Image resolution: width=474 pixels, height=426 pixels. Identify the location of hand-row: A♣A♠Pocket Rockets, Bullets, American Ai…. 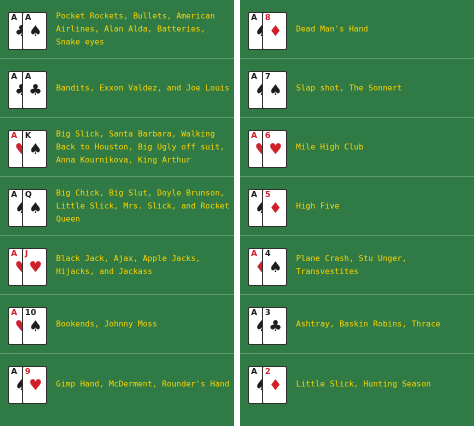
(117, 29).